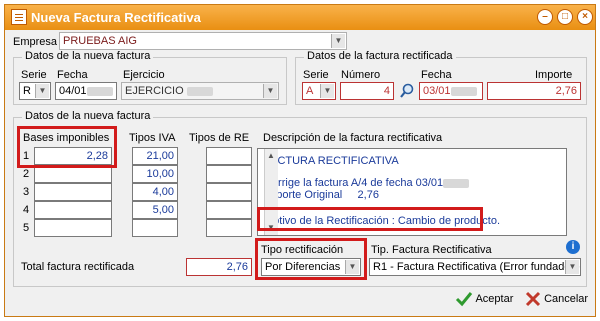 Image resolution: width=600 pixels, height=321 pixels. I want to click on row-number: 5, so click(26, 228).